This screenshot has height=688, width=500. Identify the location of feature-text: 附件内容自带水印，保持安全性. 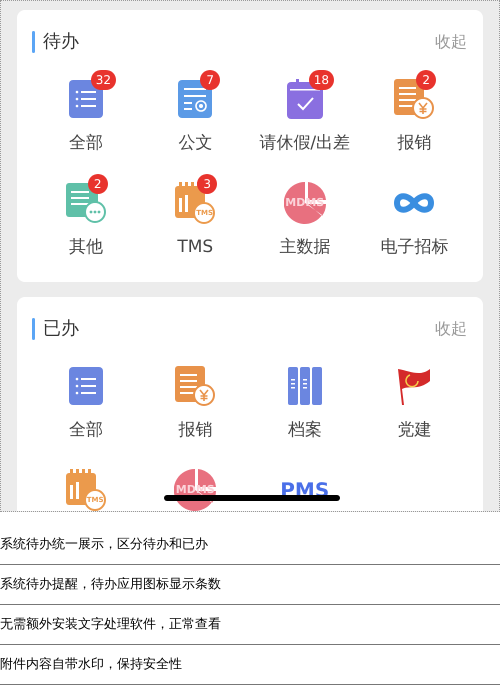
(91, 665).